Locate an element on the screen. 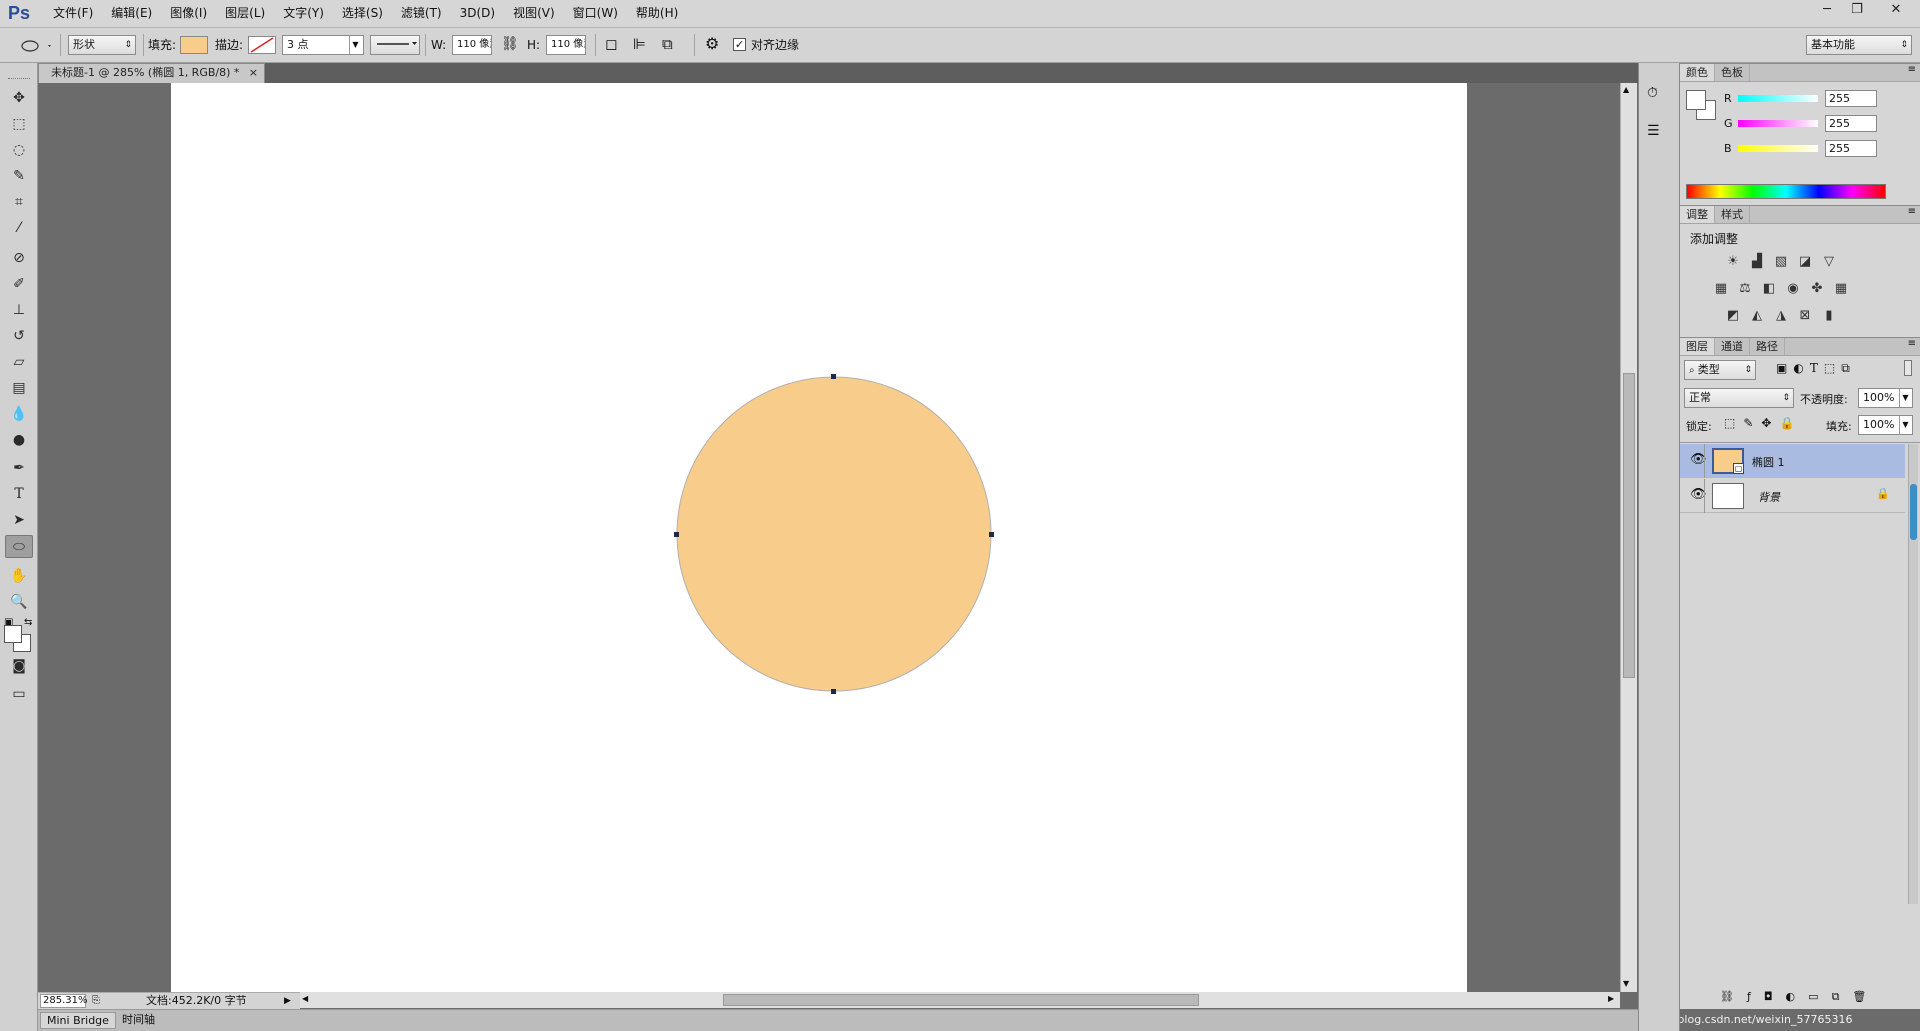  hand-tool-icon: ✋ is located at coordinates (19, 576).